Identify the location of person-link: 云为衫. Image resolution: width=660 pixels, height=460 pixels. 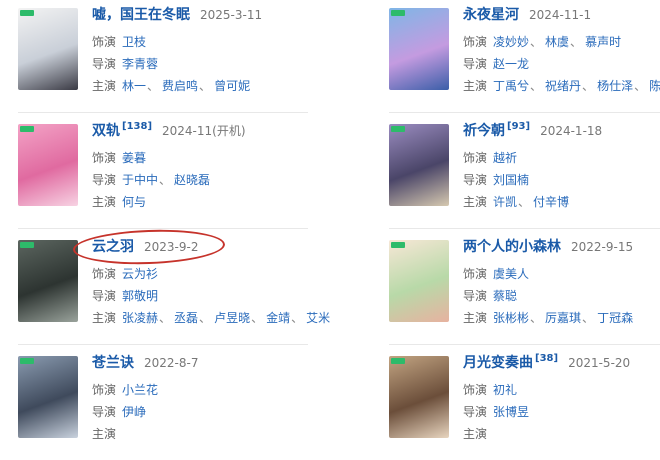
(140, 274).